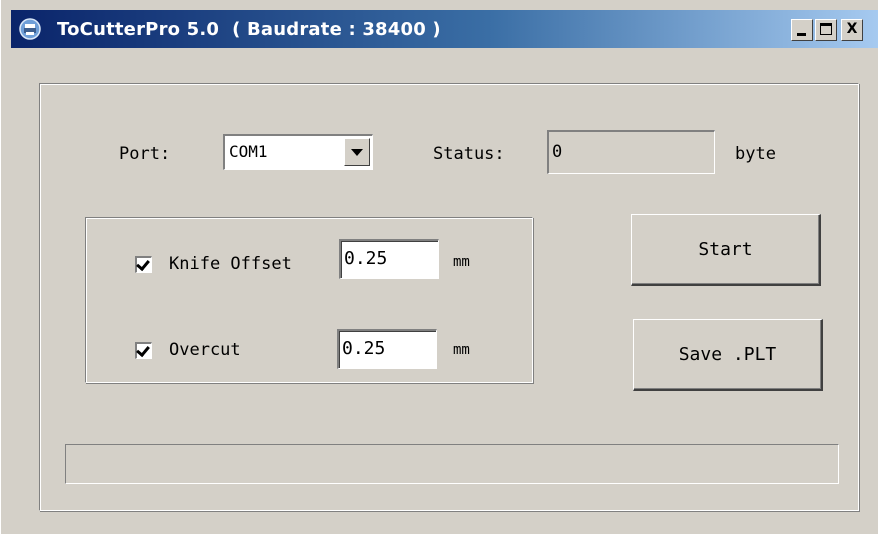 This screenshot has width=878, height=534. I want to click on close-button: X, so click(852, 30).